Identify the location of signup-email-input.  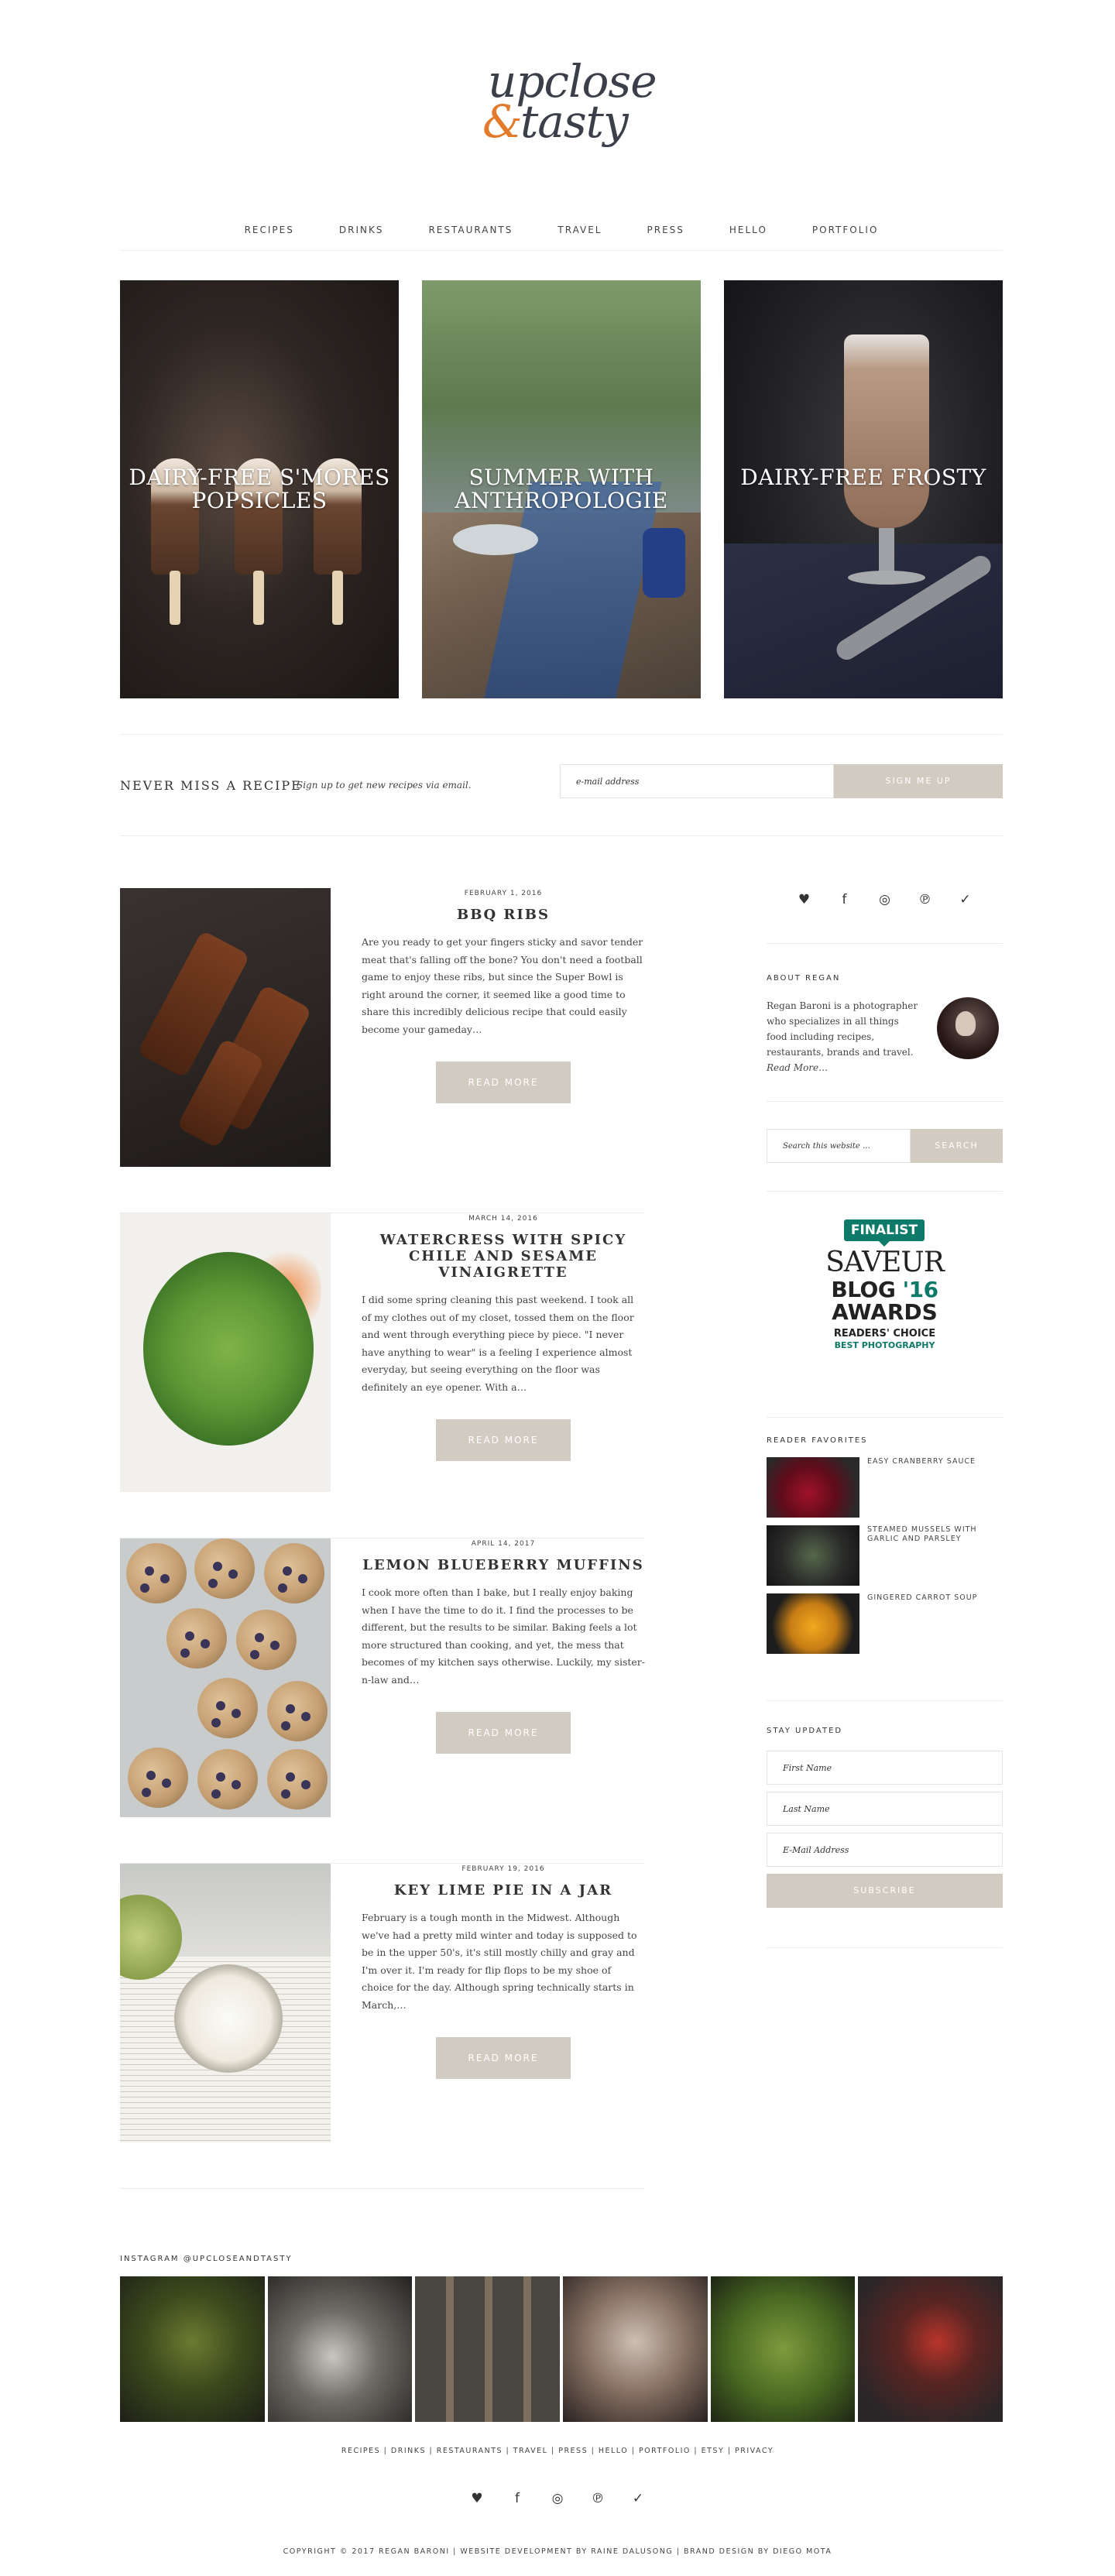
(697, 781).